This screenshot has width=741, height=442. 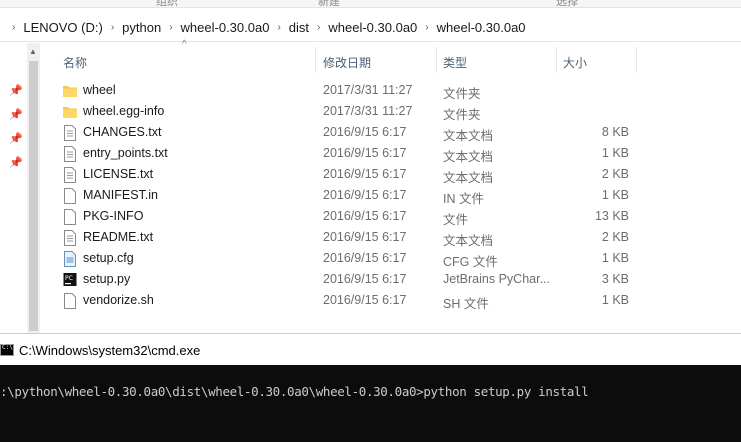 I want to click on scroll-up-icon: ▲, so click(x=33, y=51).